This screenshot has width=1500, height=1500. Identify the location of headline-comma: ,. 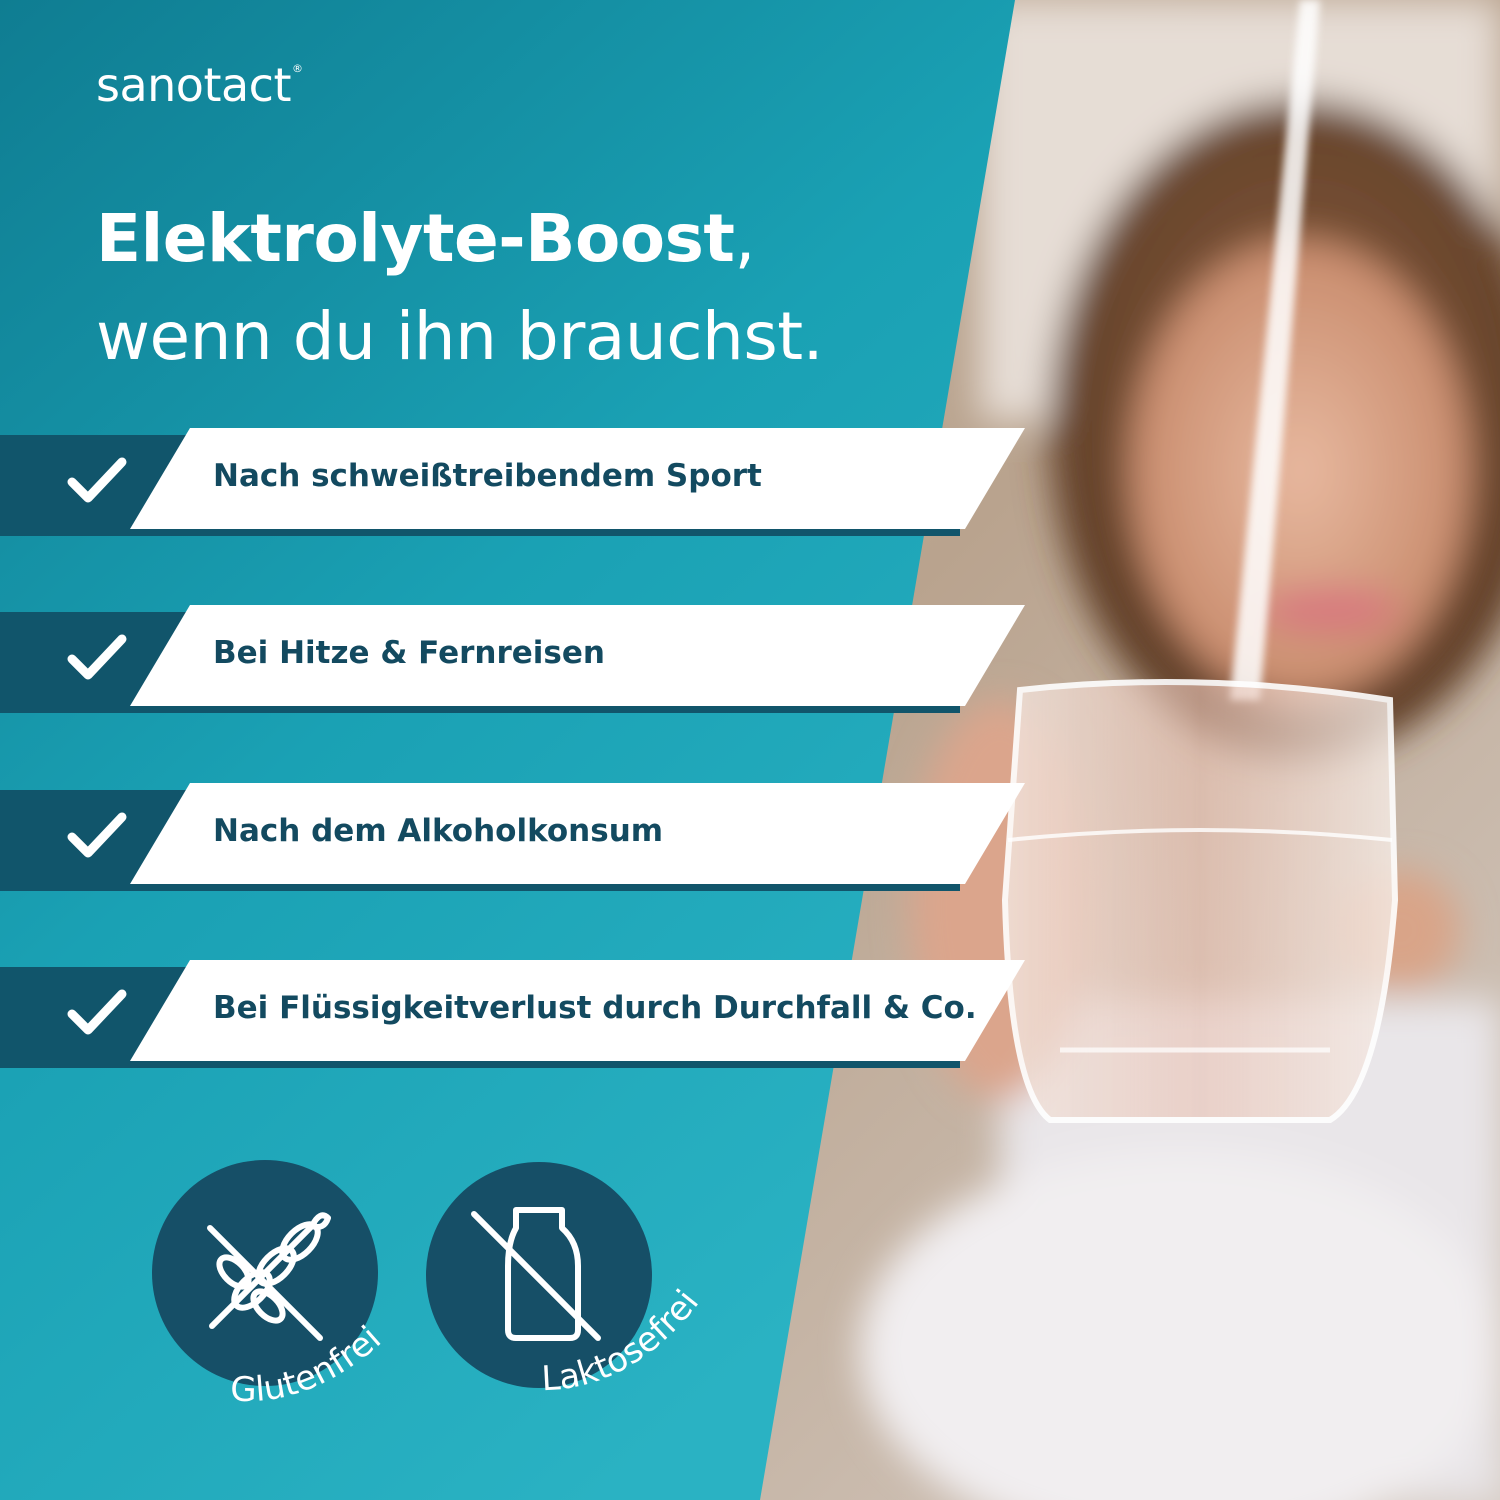
(744, 238).